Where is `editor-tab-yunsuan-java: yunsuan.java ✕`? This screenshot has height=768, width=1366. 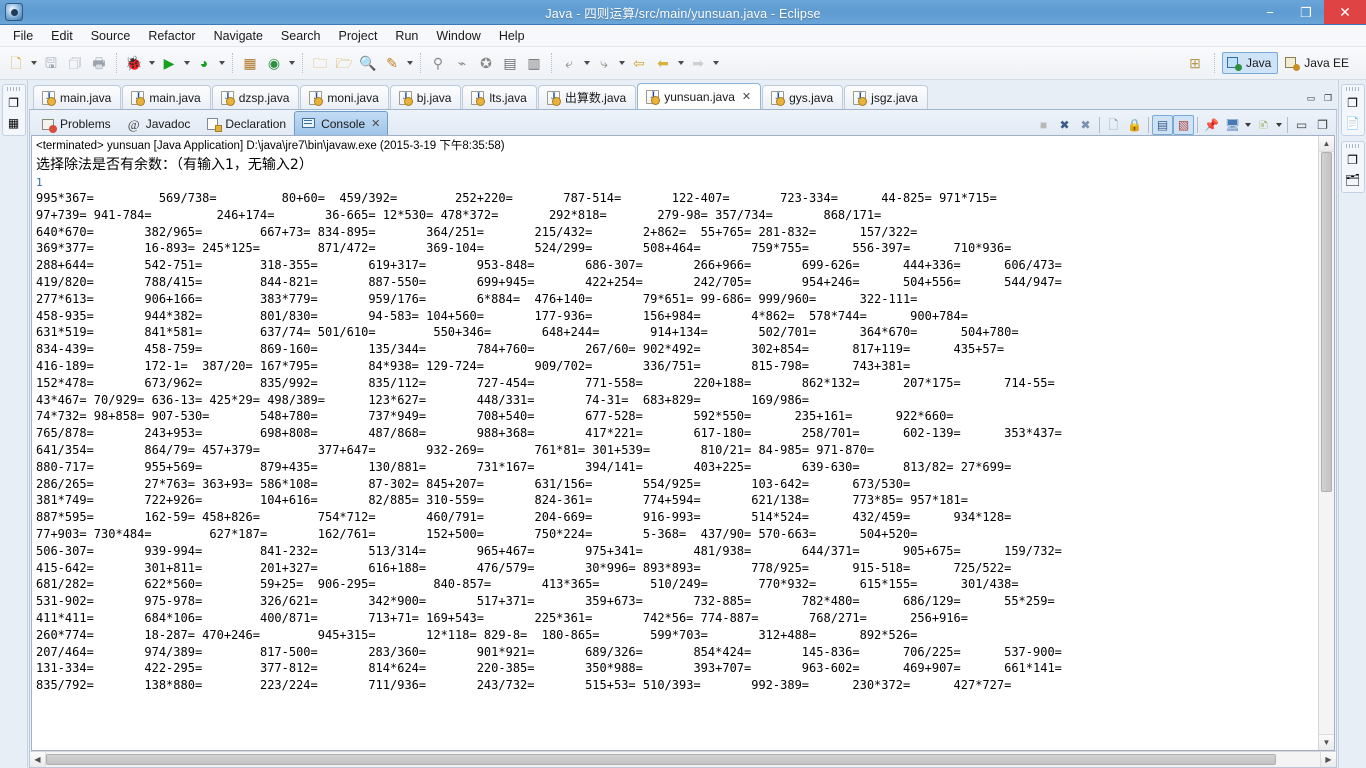 editor-tab-yunsuan-java: yunsuan.java ✕ is located at coordinates (699, 96).